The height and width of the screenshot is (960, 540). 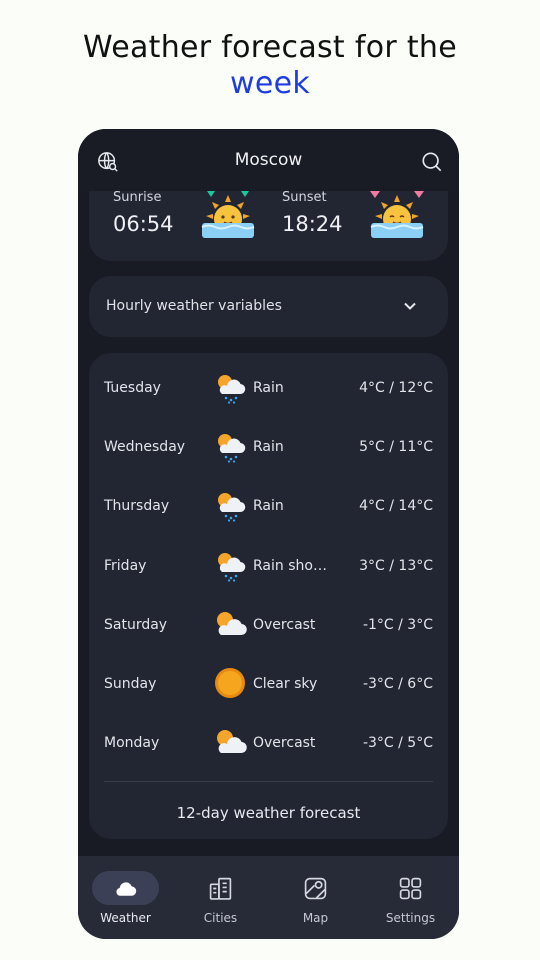 I want to click on buildings-icon, so click(x=220, y=888).